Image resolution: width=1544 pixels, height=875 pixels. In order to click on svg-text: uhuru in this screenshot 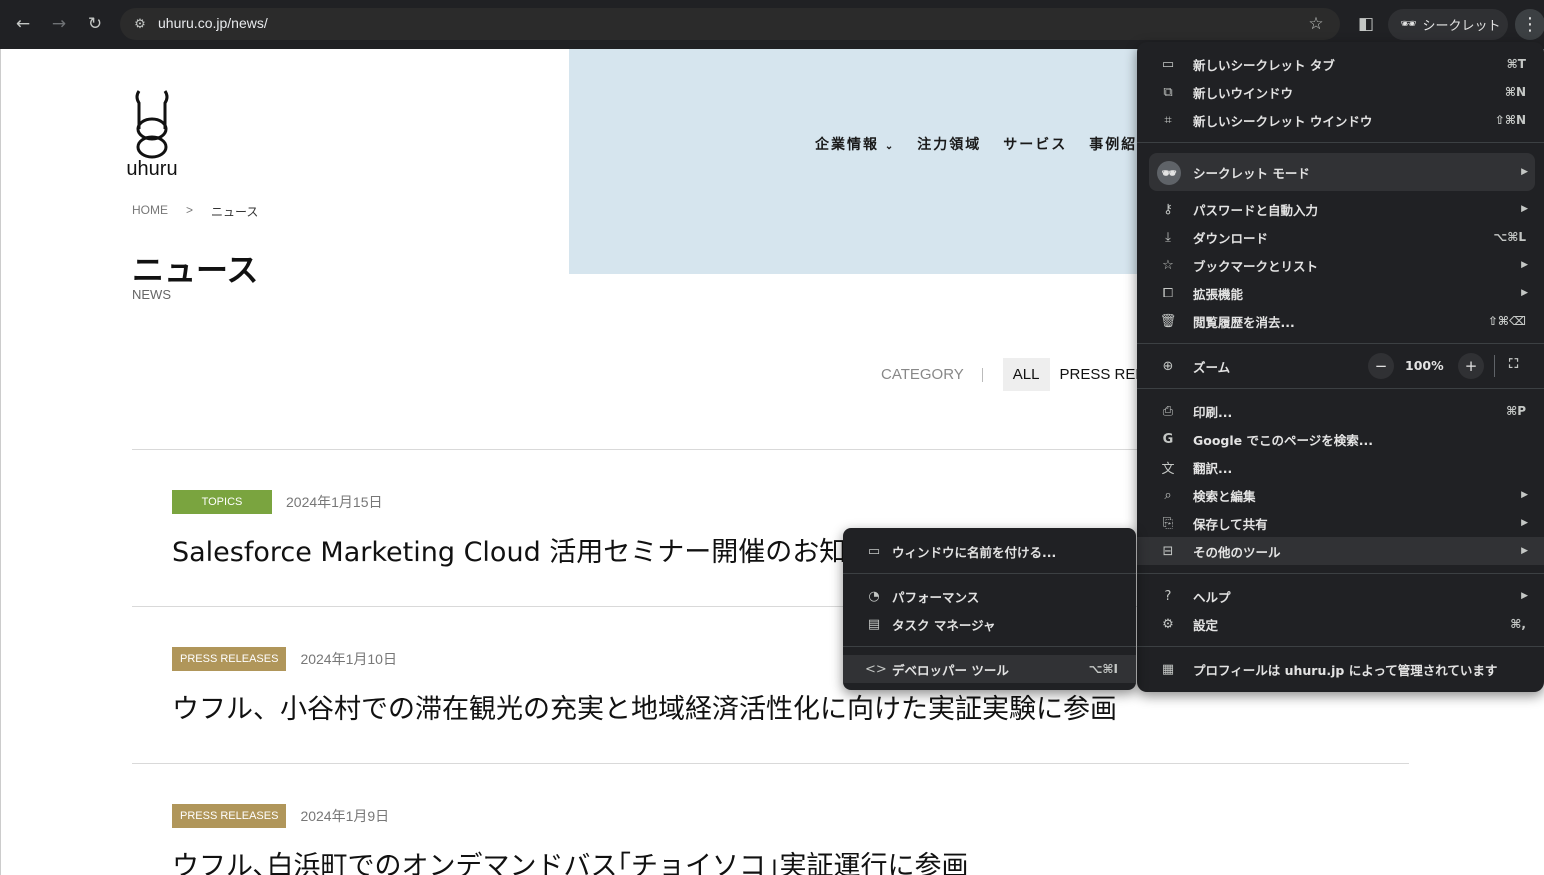, I will do `click(151, 168)`.